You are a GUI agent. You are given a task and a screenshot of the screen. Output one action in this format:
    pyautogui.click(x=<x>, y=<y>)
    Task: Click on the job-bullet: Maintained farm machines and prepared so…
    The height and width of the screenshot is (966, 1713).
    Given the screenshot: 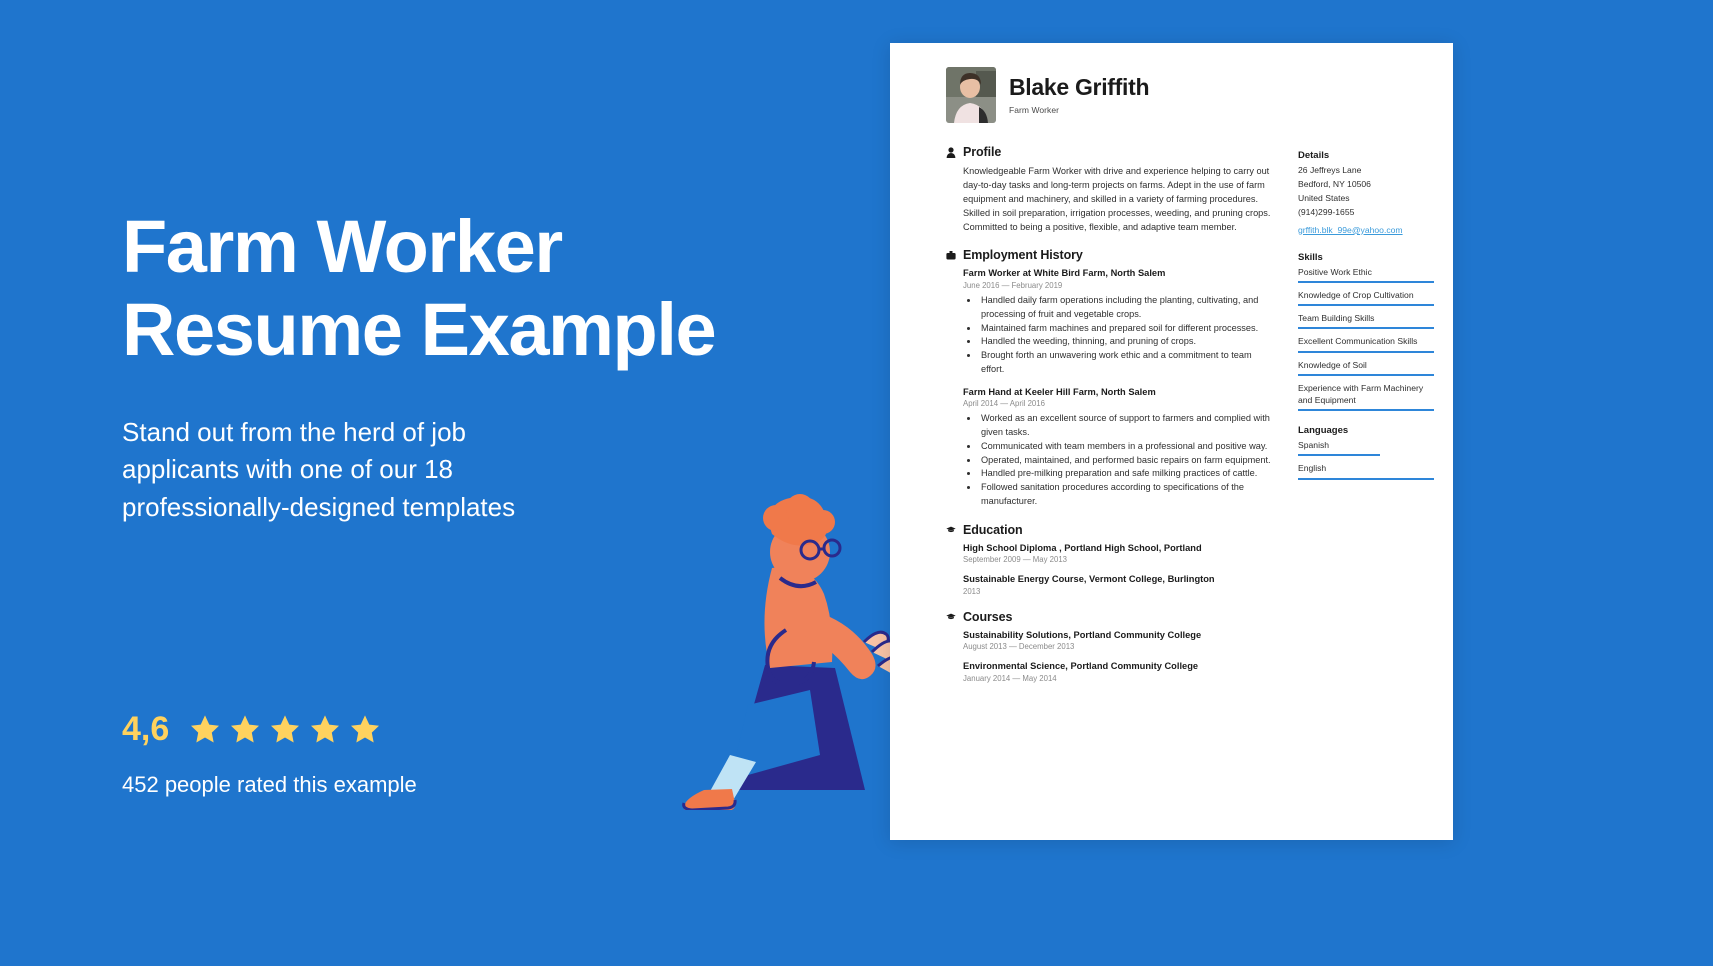 What is the action you would take?
    pyautogui.click(x=1127, y=329)
    